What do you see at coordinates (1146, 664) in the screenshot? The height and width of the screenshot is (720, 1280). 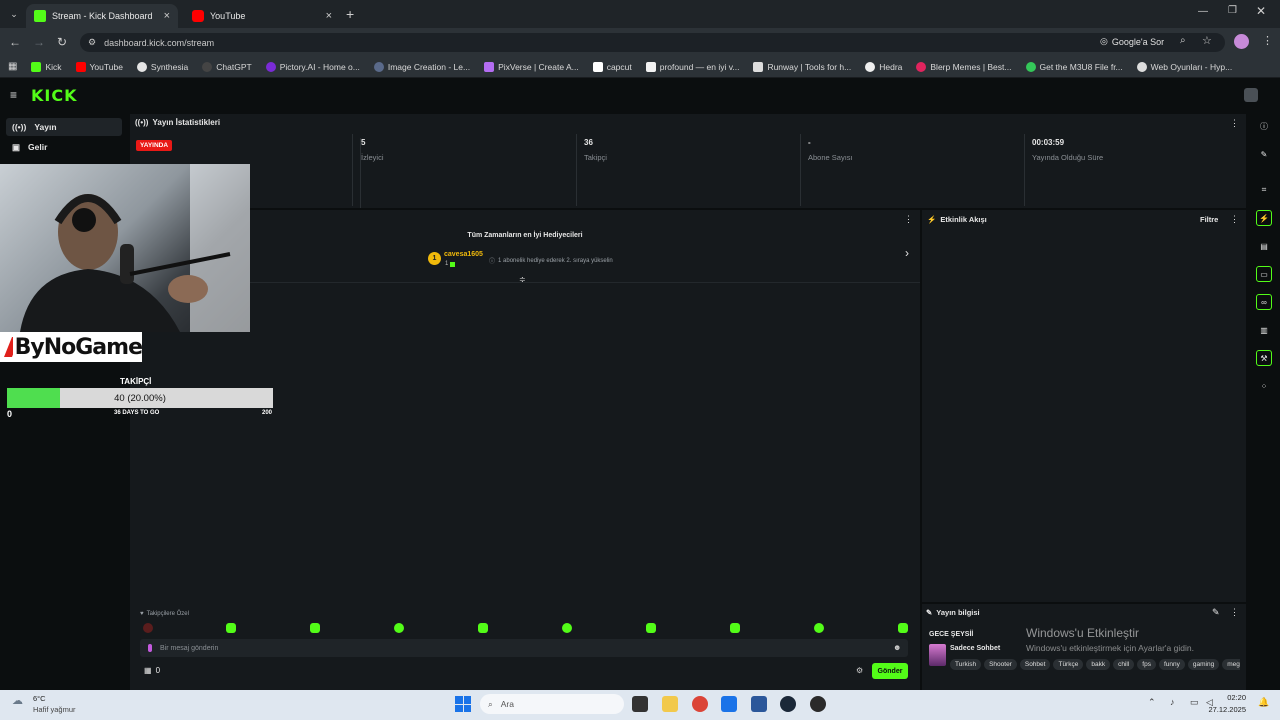 I see `tag: fps` at bounding box center [1146, 664].